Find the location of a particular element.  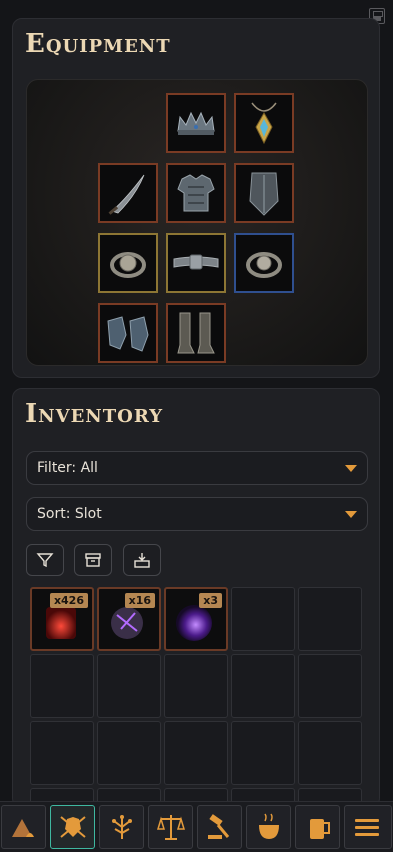

nav-cauldron is located at coordinates (268, 827).